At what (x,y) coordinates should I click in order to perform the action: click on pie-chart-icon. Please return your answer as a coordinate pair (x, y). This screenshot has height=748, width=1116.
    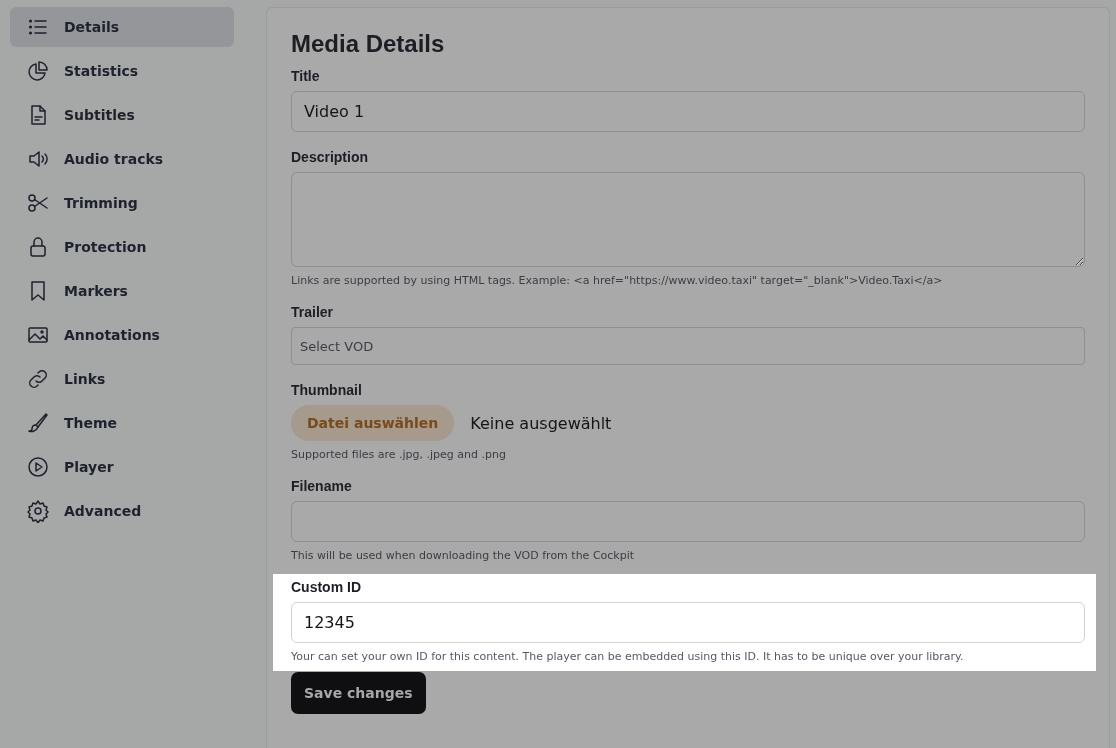
    Looking at the image, I should click on (38, 71).